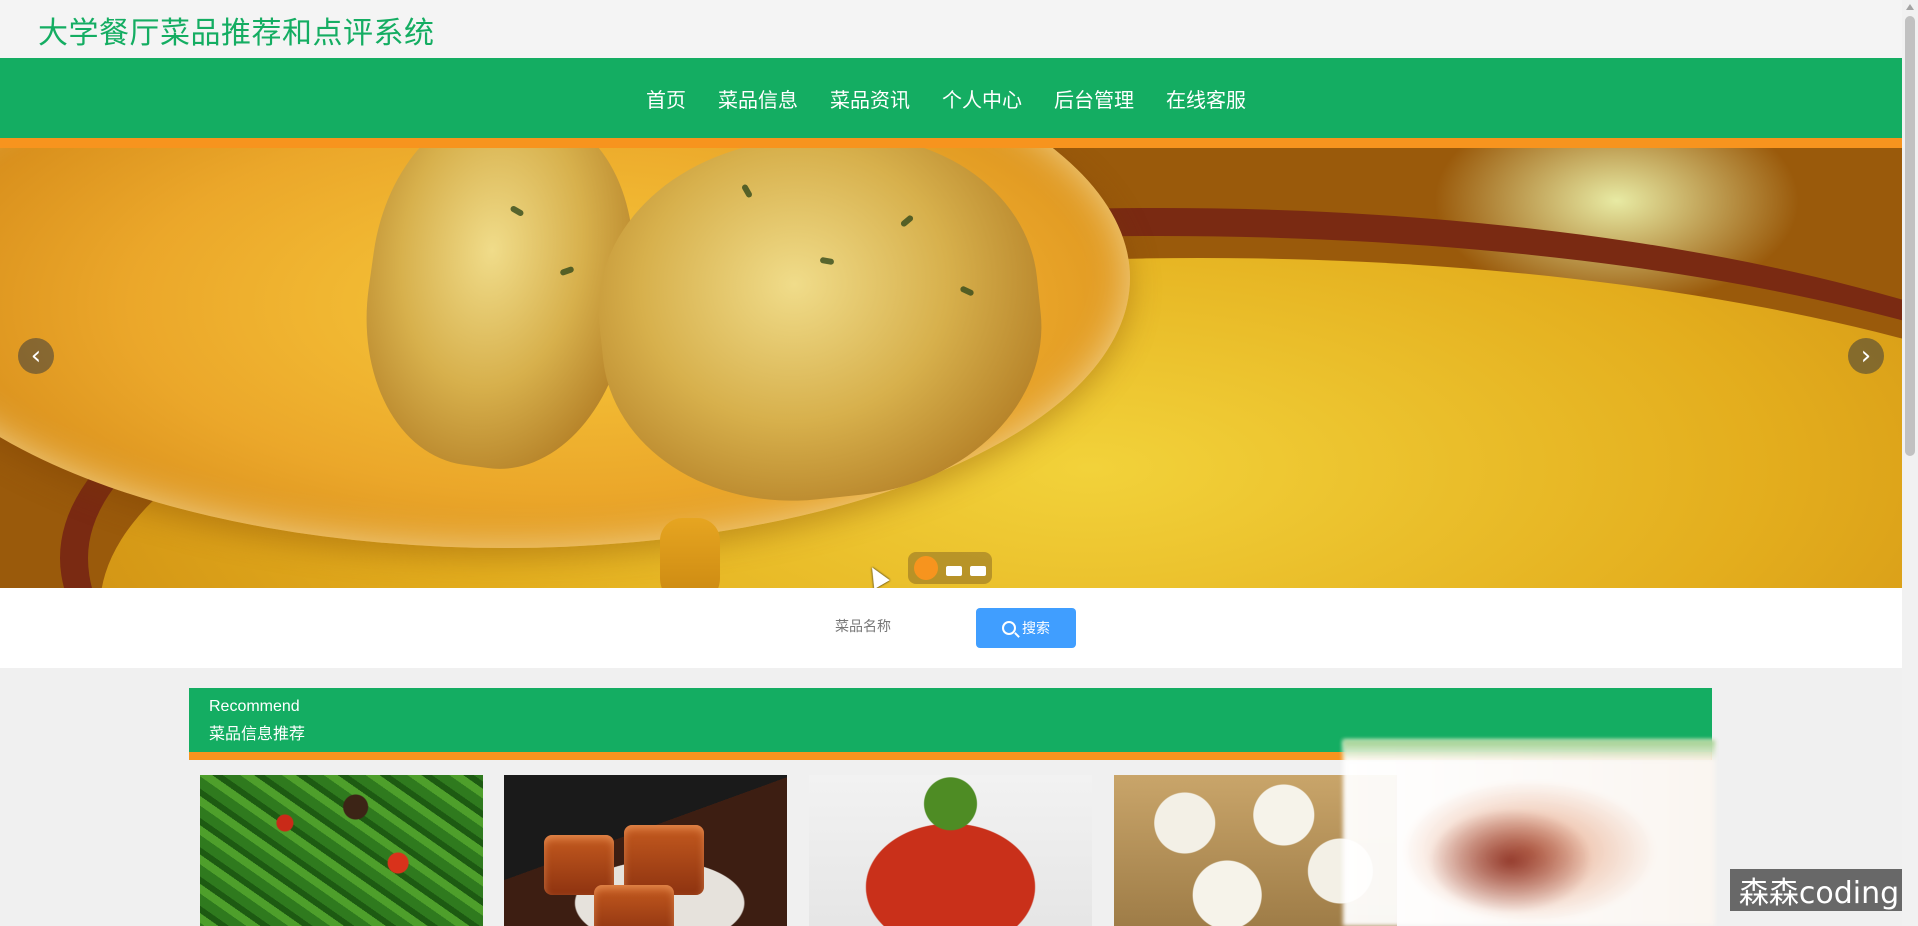 The height and width of the screenshot is (926, 1918). I want to click on nav-item-online-service: 在线客服, so click(1206, 98).